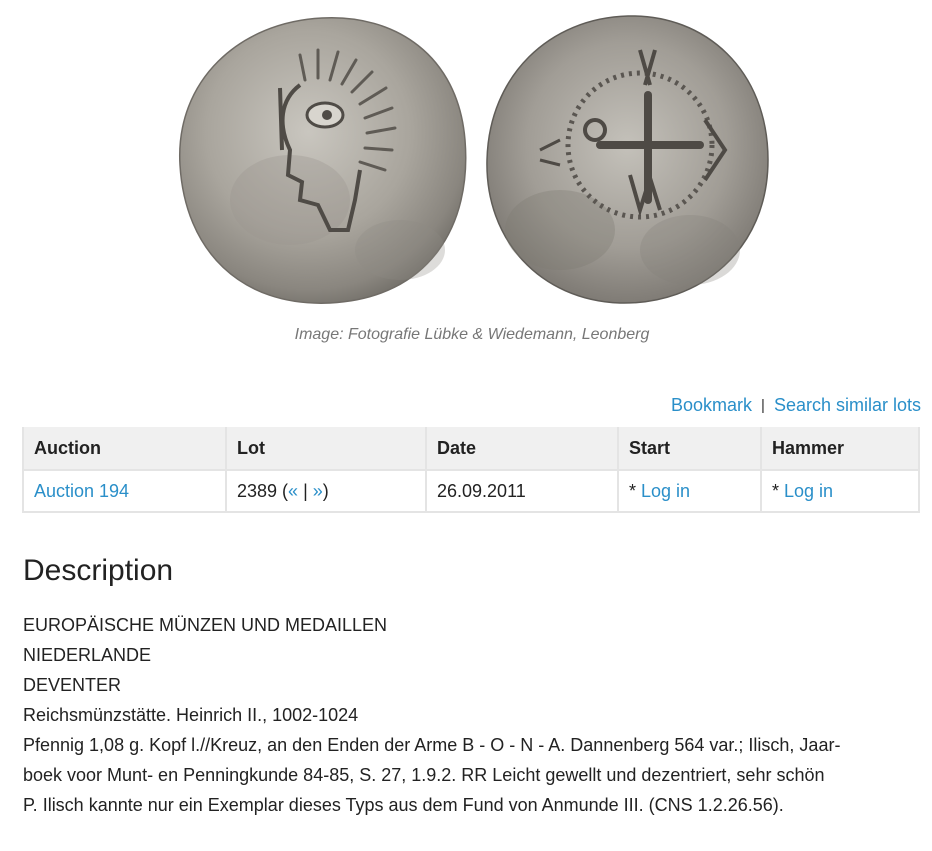  I want to click on column-header-auction: Auction, so click(124, 449).